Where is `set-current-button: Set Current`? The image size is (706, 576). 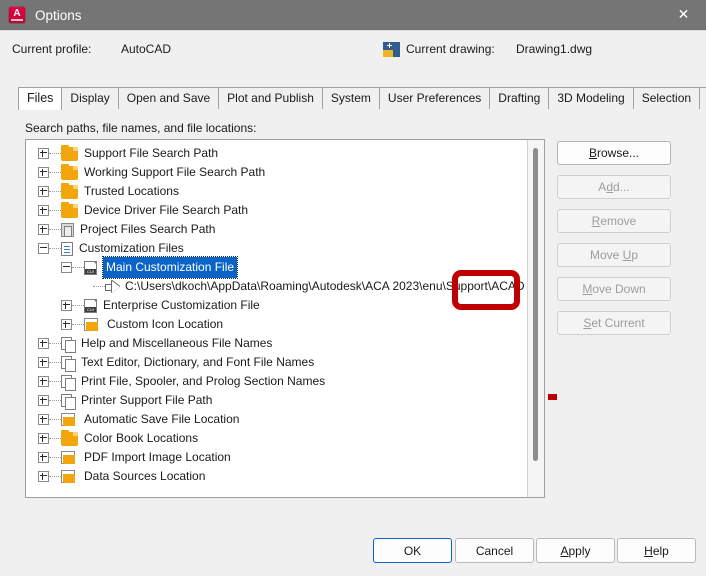
set-current-button: Set Current is located at coordinates (614, 323).